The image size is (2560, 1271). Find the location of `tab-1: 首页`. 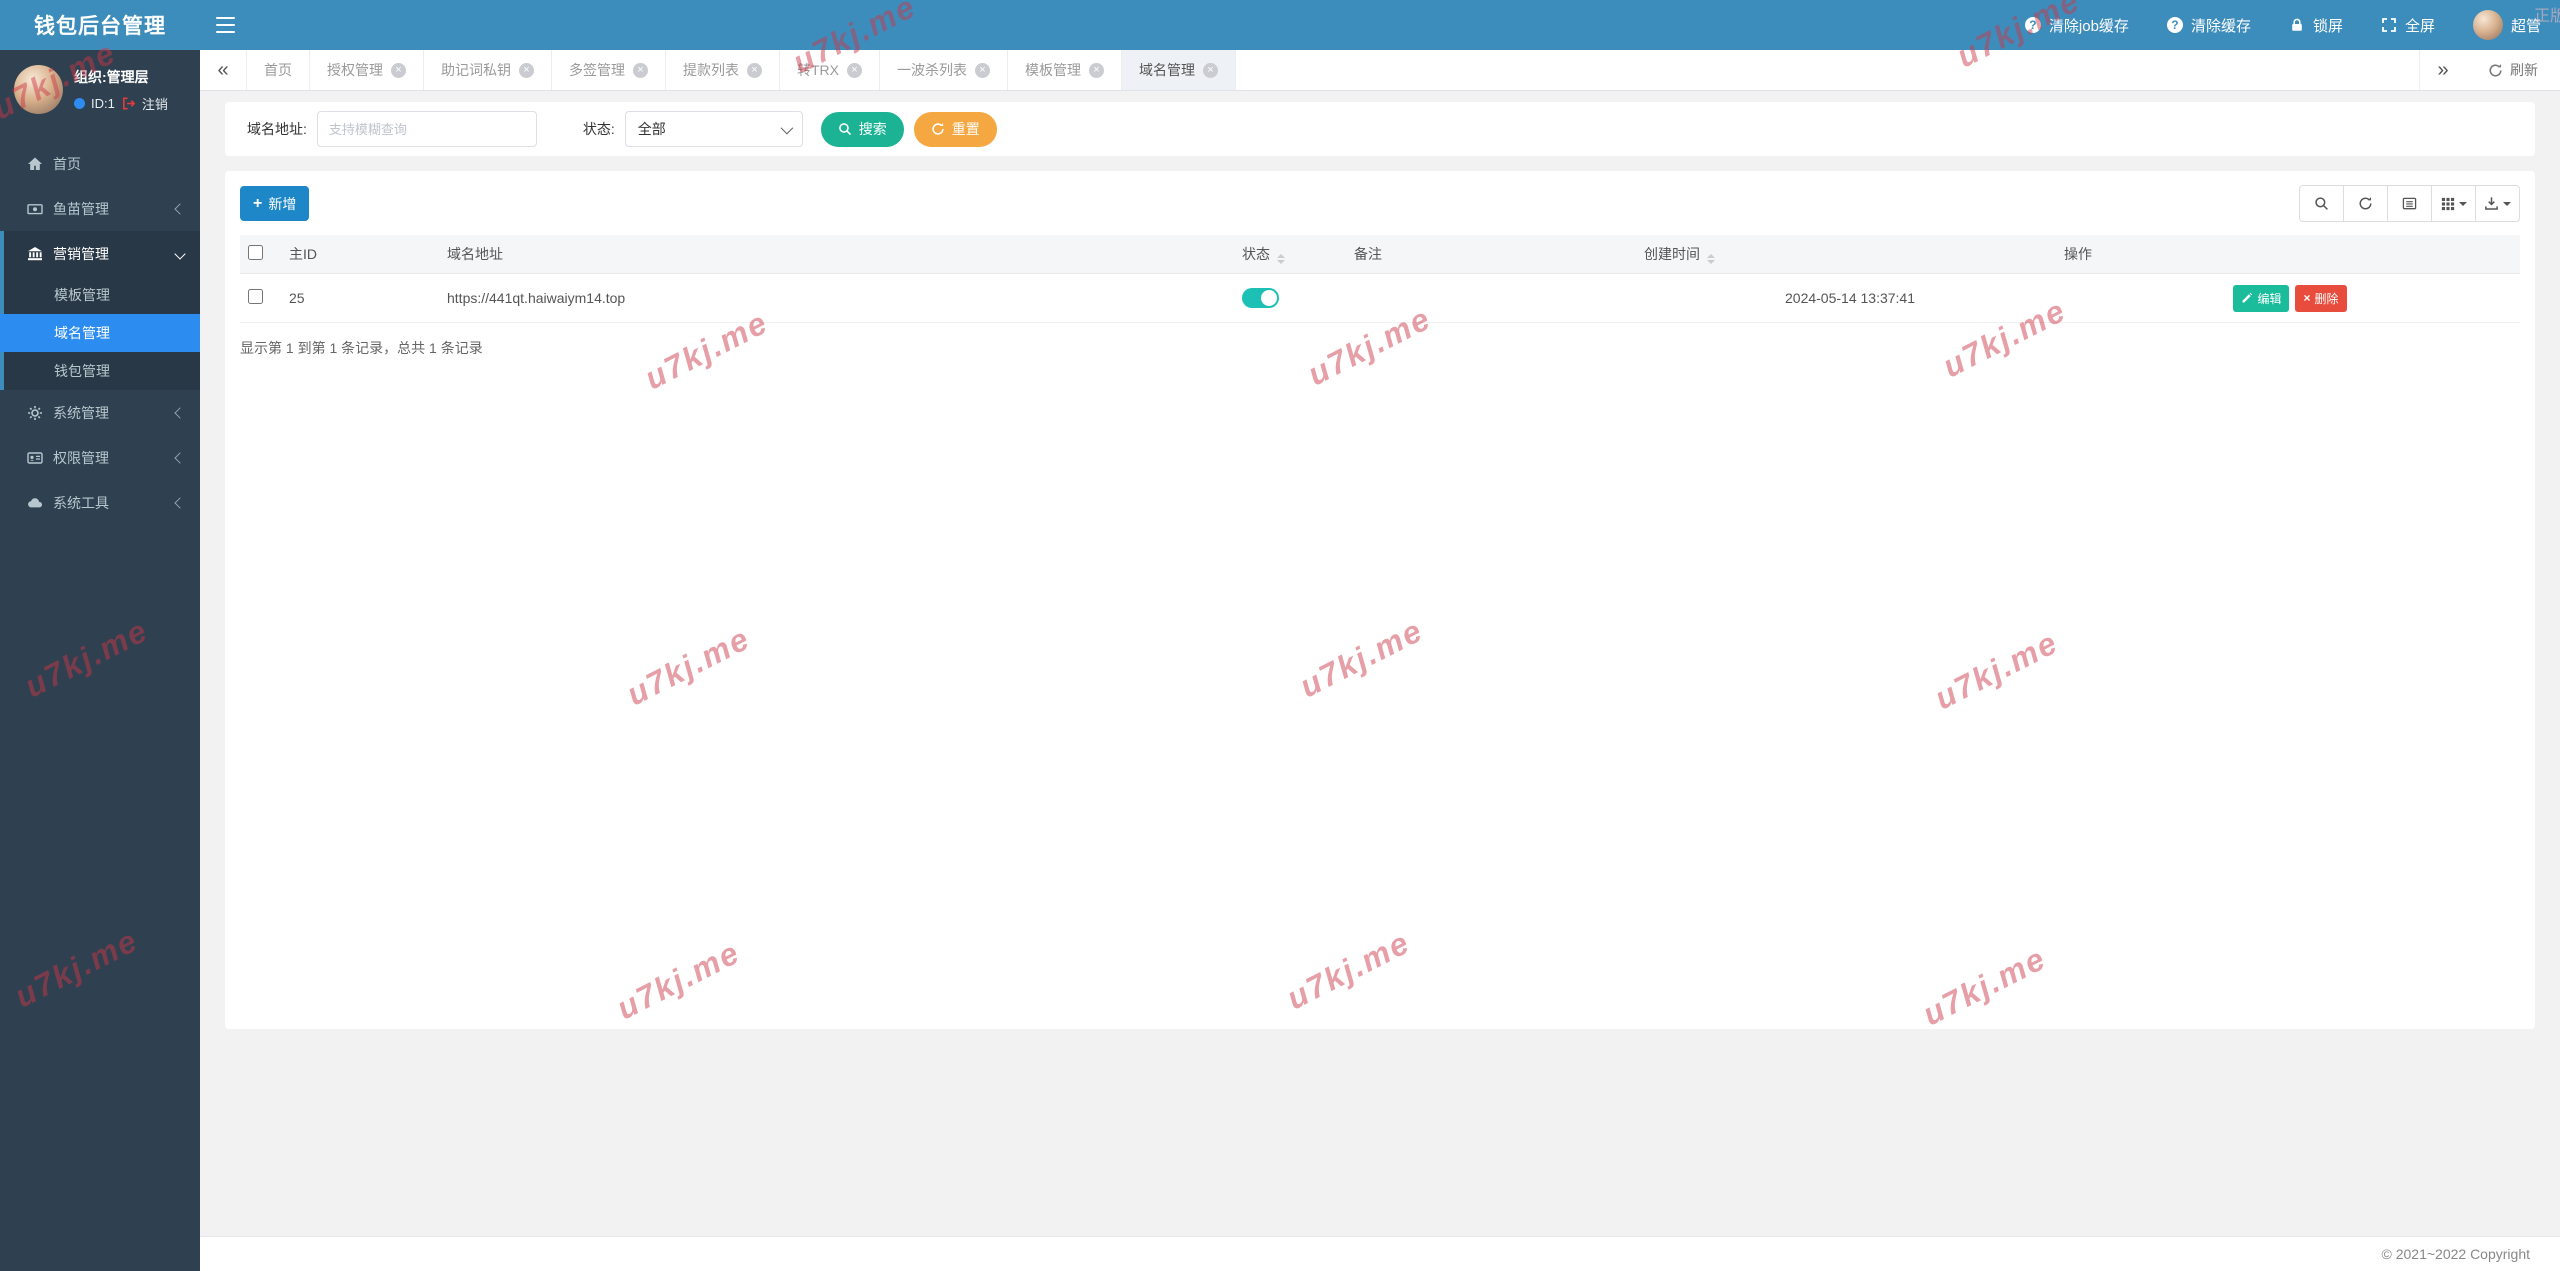

tab-1: 首页 is located at coordinates (278, 70).